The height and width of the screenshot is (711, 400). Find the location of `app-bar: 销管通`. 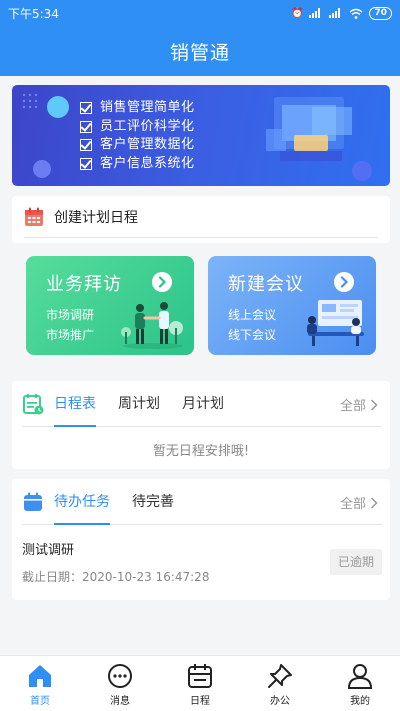

app-bar: 销管通 is located at coordinates (200, 51).